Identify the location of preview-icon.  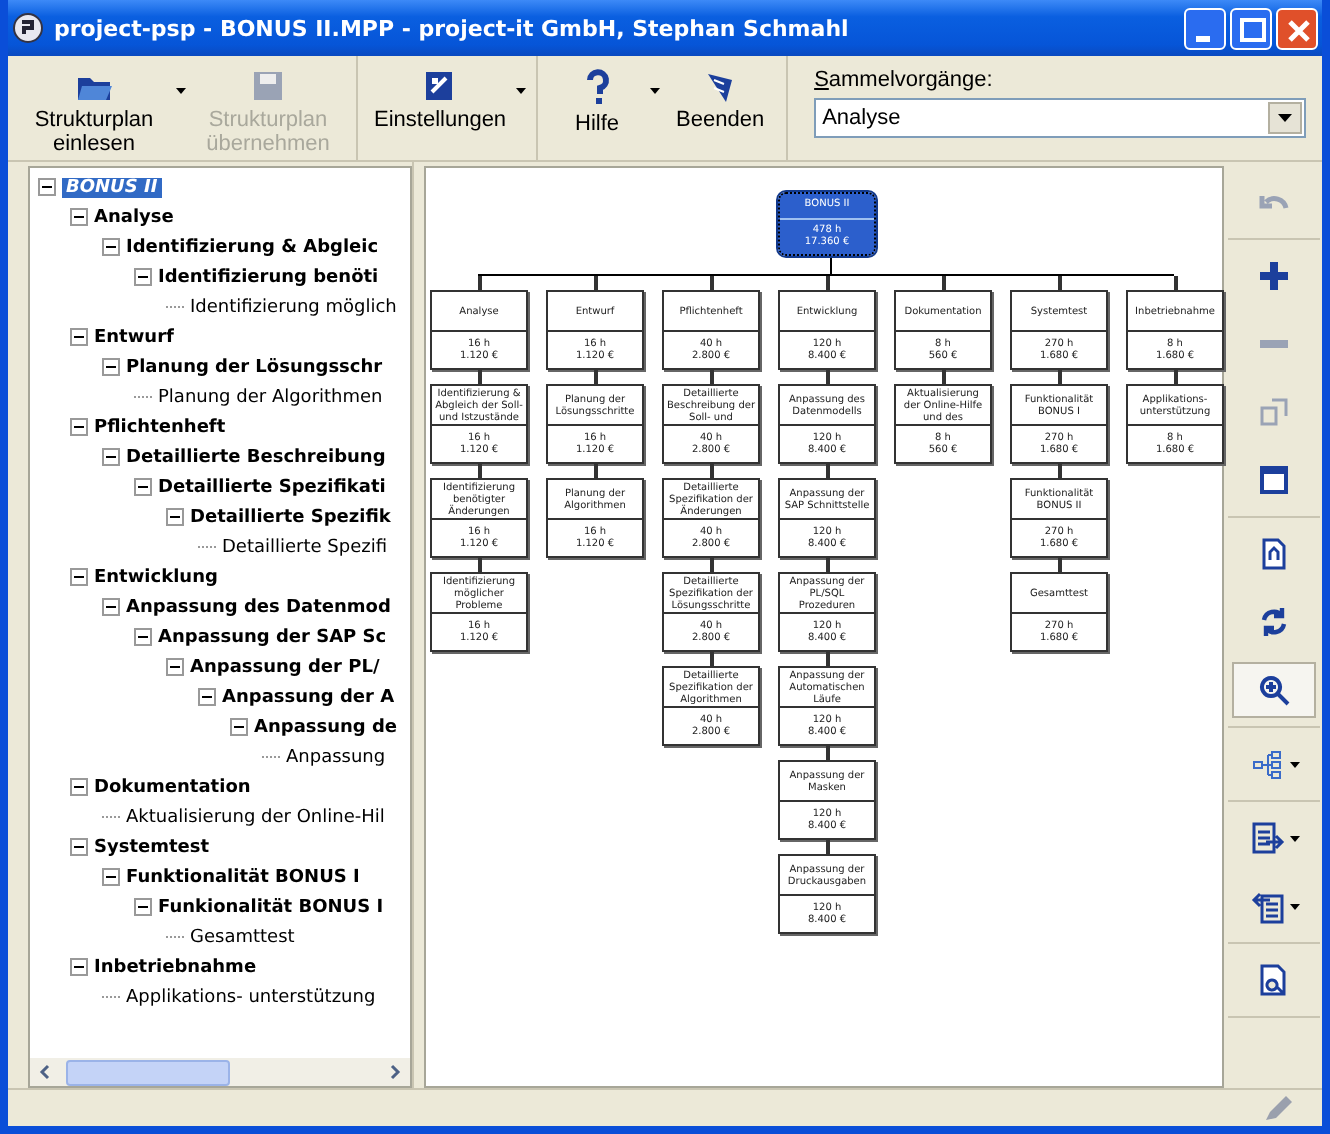
(1274, 980).